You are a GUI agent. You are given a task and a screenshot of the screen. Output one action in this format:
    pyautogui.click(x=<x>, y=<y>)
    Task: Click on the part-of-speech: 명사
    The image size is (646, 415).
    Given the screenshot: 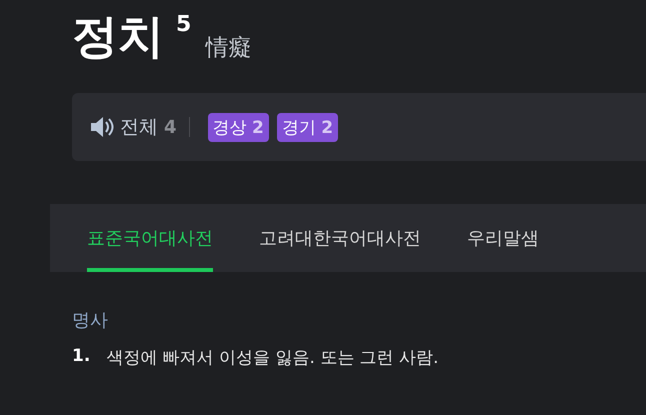 What is the action you would take?
    pyautogui.click(x=90, y=320)
    